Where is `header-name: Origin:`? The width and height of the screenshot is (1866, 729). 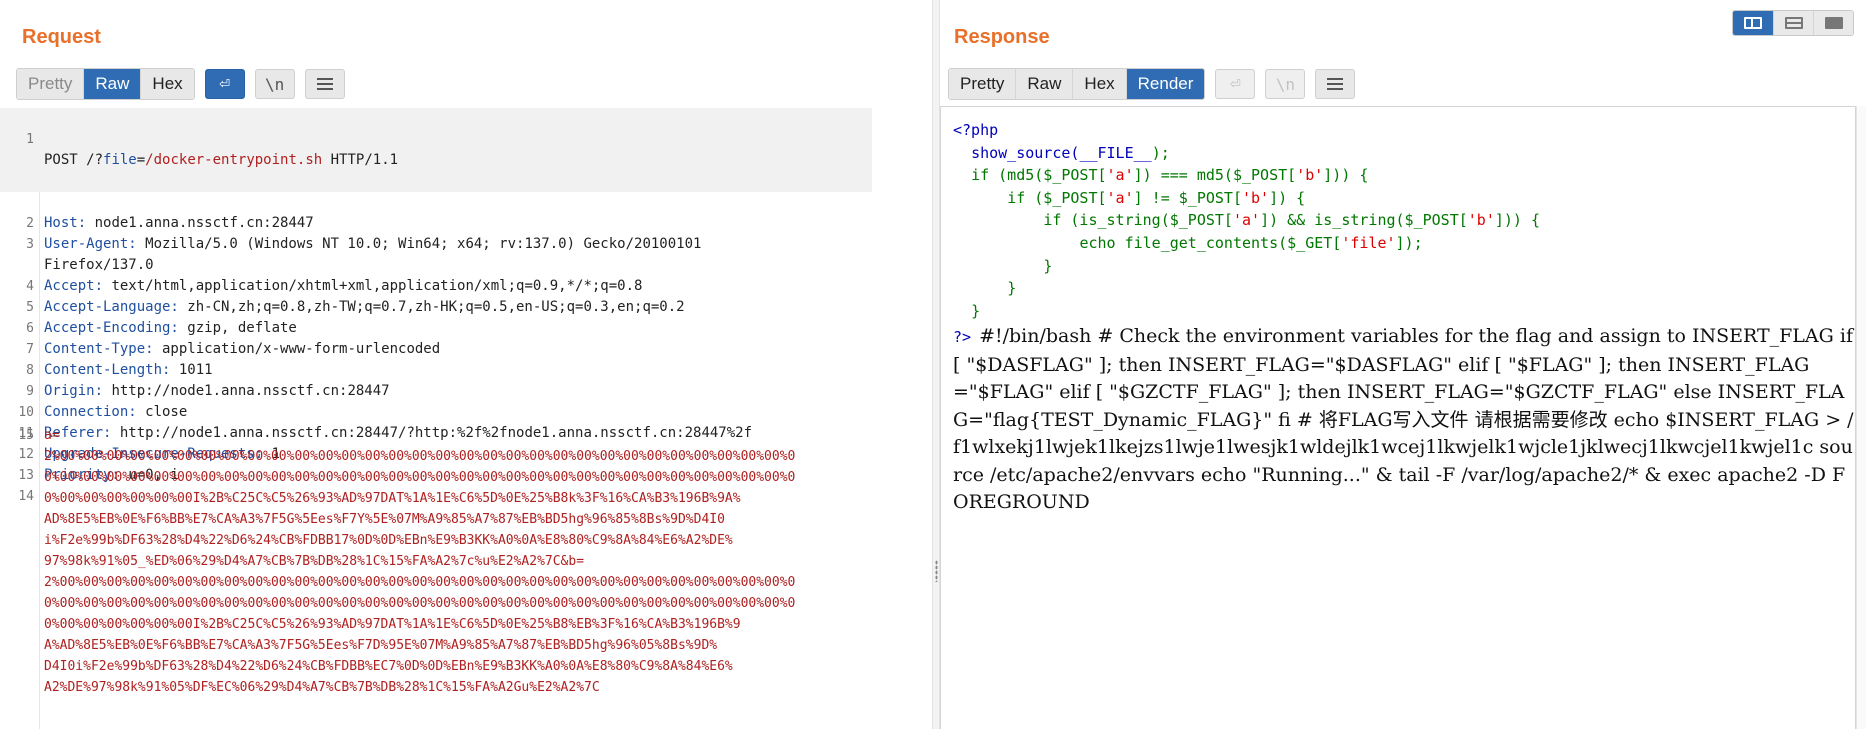
header-name: Origin: is located at coordinates (74, 391).